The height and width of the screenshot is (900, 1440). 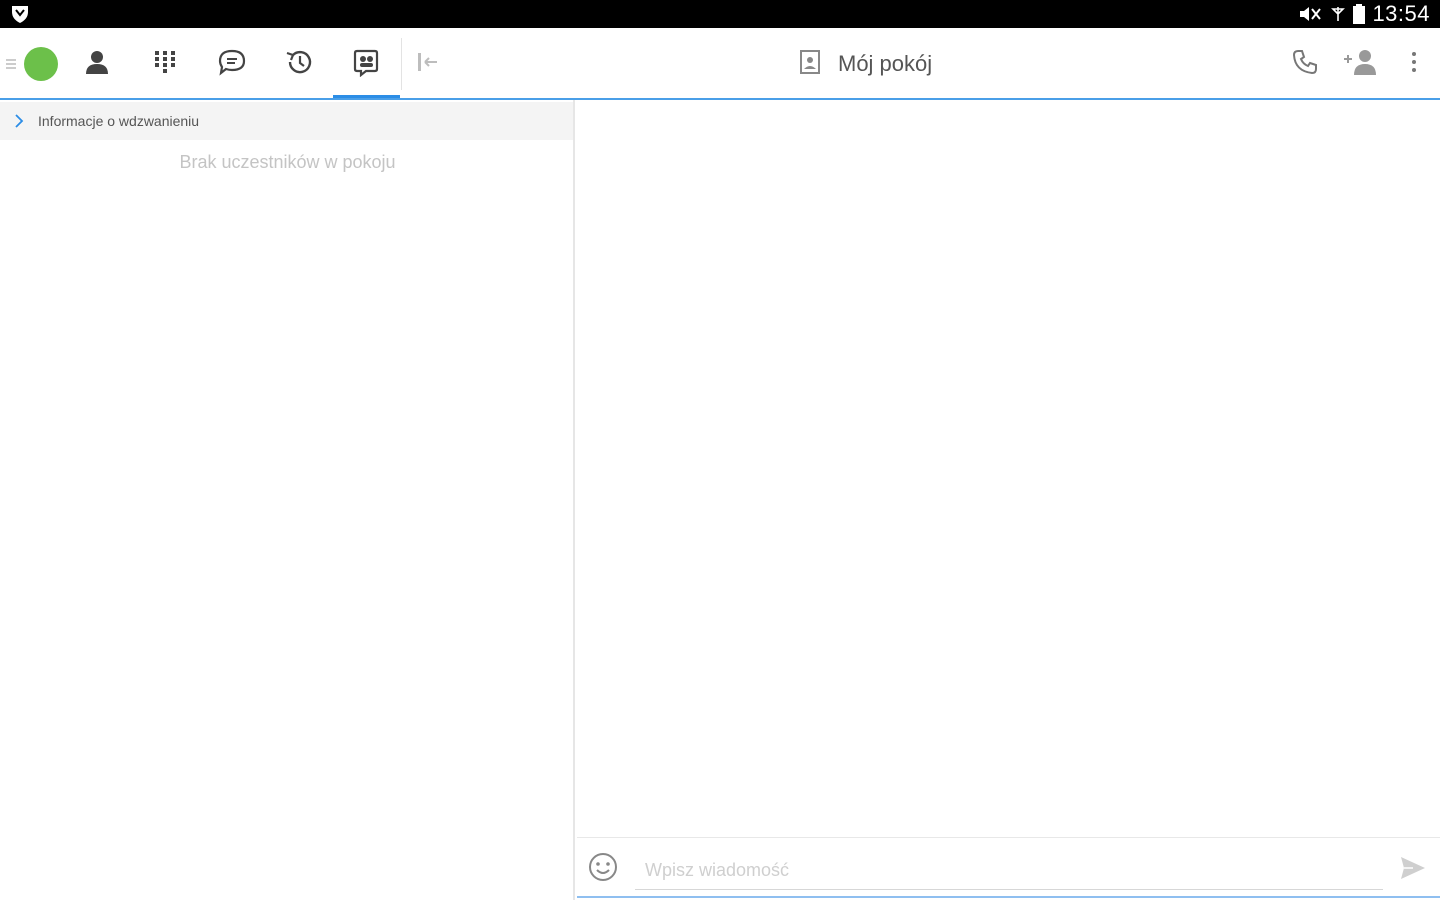 I want to click on clock-time: 13:54, so click(x=1401, y=13).